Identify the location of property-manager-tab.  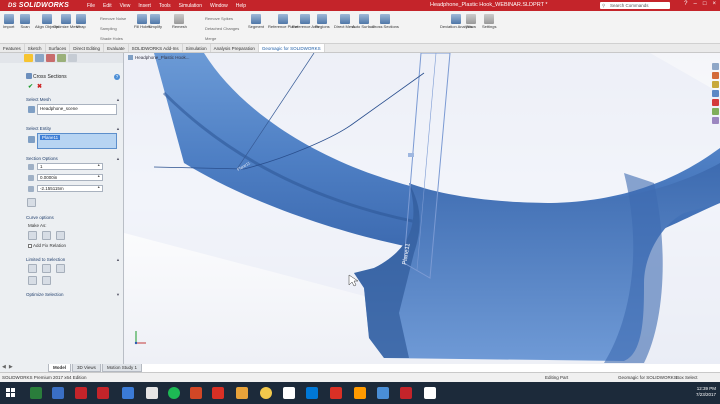
(39, 58).